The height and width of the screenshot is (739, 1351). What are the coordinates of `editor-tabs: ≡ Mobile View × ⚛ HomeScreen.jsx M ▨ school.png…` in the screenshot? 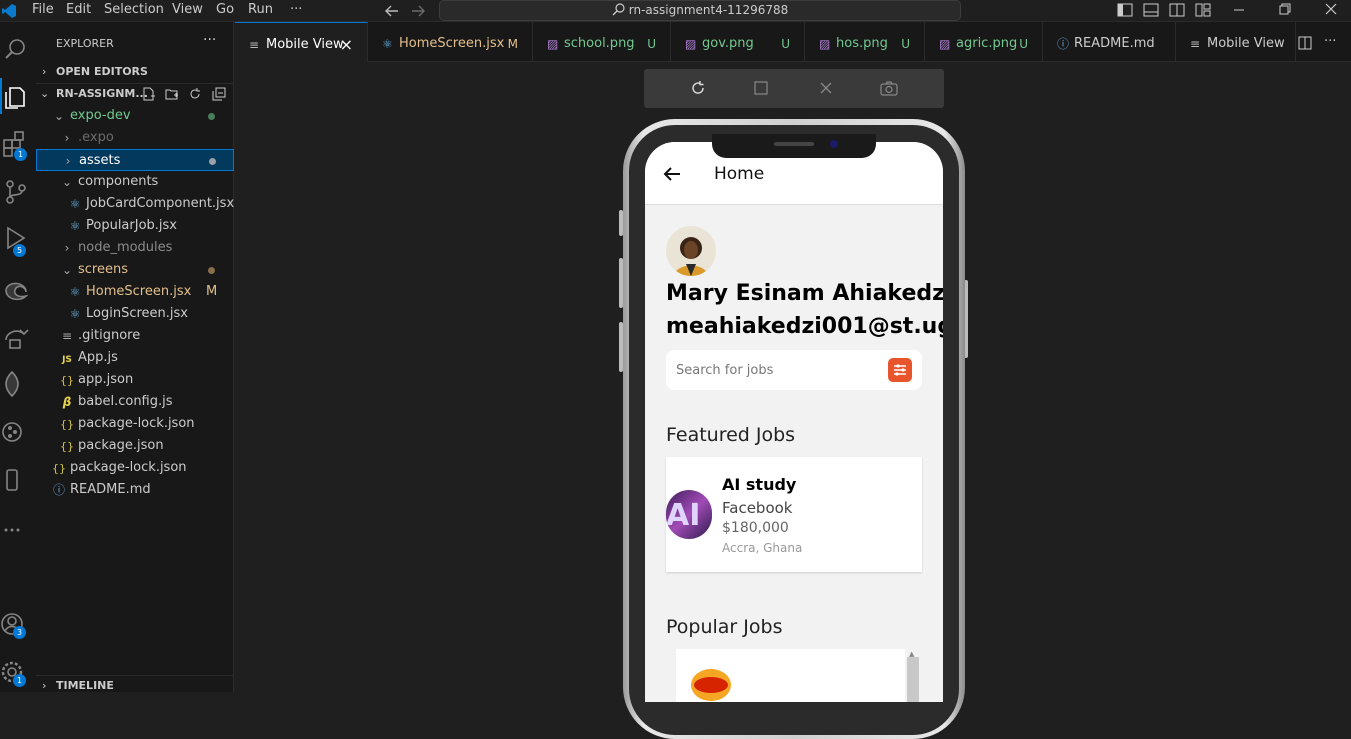 It's located at (793, 42).